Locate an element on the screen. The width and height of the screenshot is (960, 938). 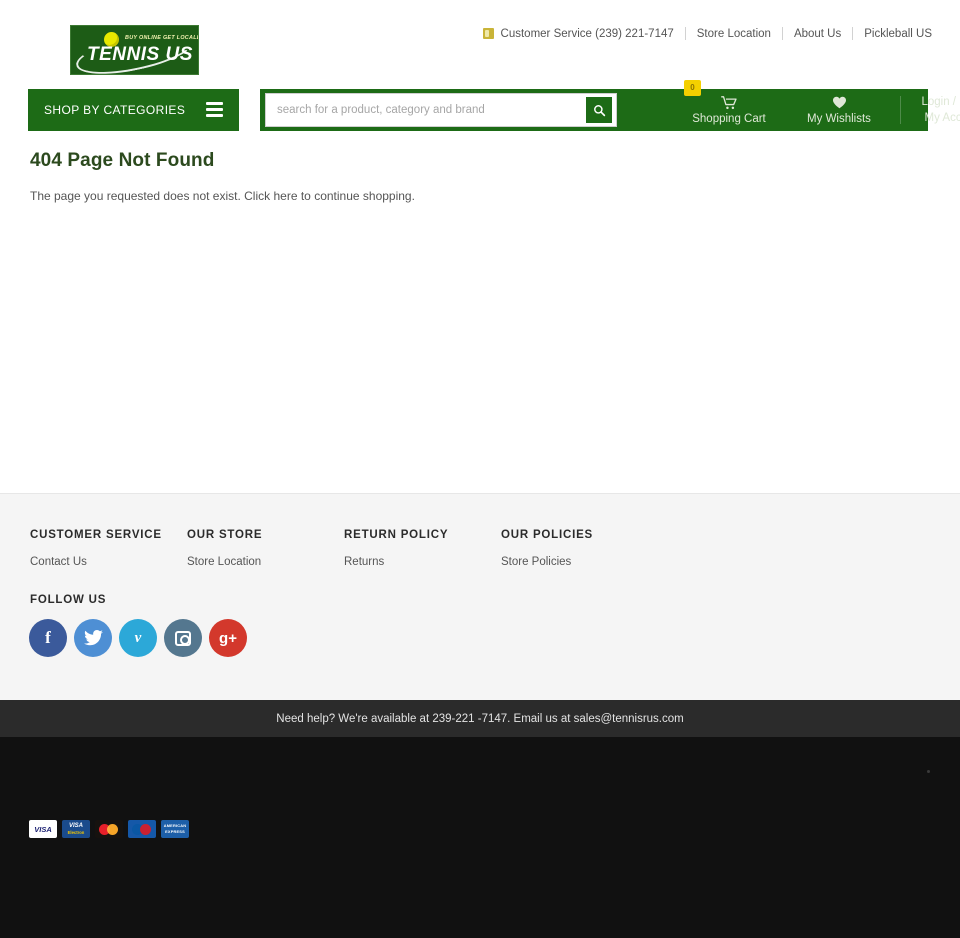
vimeo-icon: v is located at coordinates (138, 638).